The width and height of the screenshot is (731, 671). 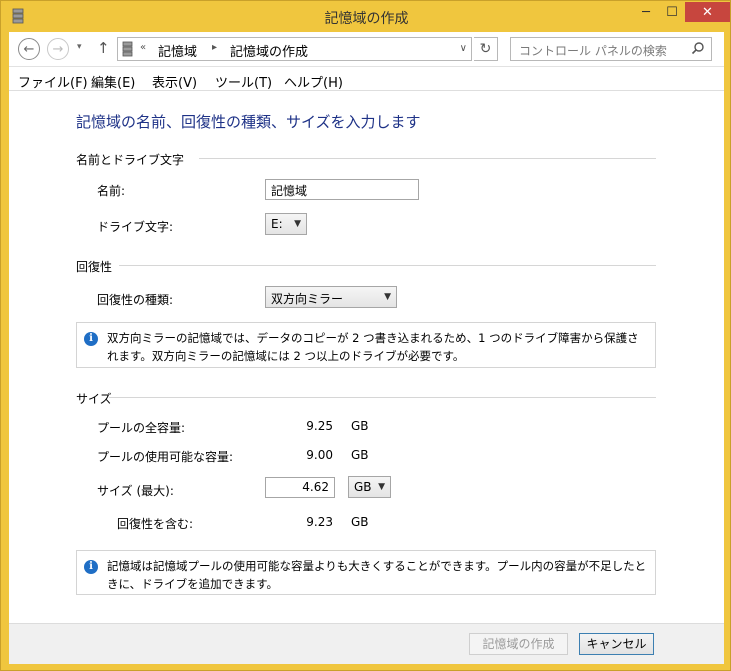 What do you see at coordinates (360, 426) in the screenshot?
I see `pool-total-unit: GB` at bounding box center [360, 426].